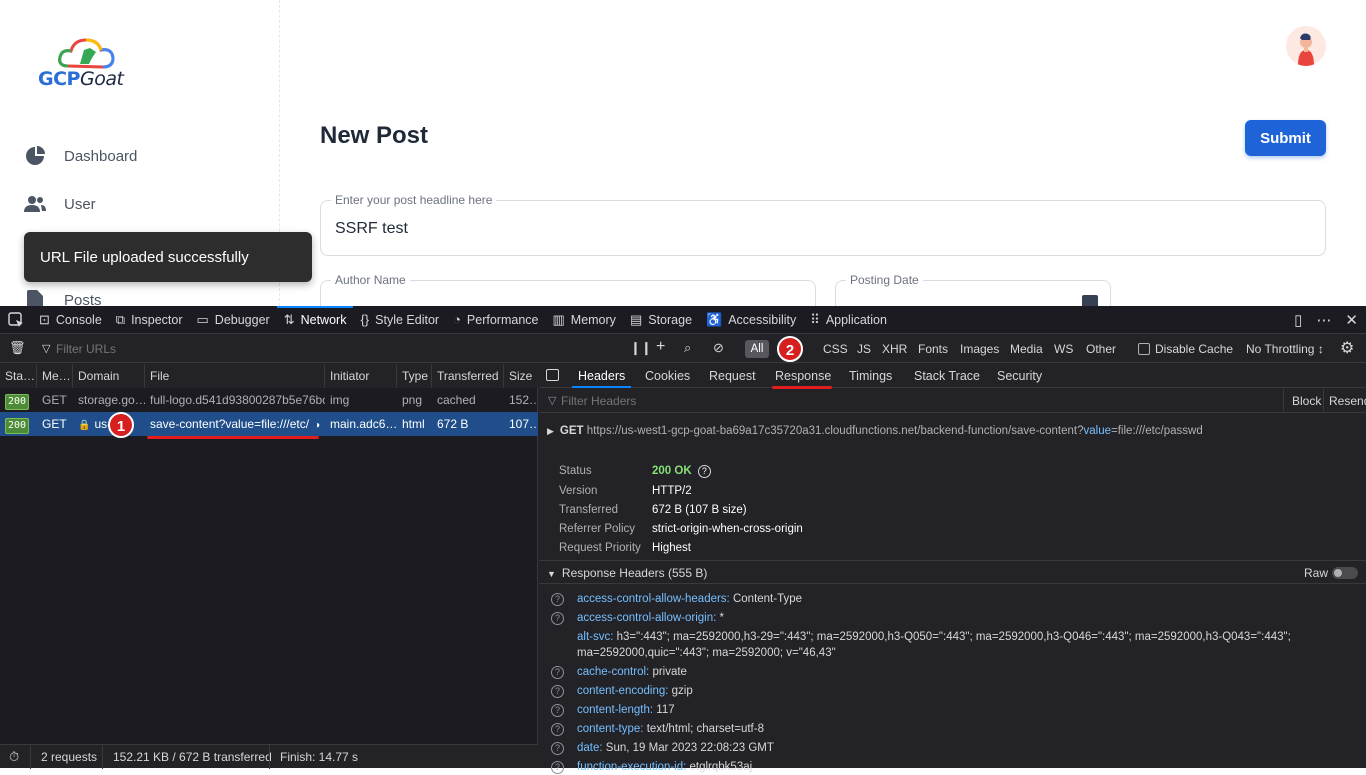  What do you see at coordinates (86, 64) in the screenshot?
I see `gcp-goat-logo: GCPGoat` at bounding box center [86, 64].